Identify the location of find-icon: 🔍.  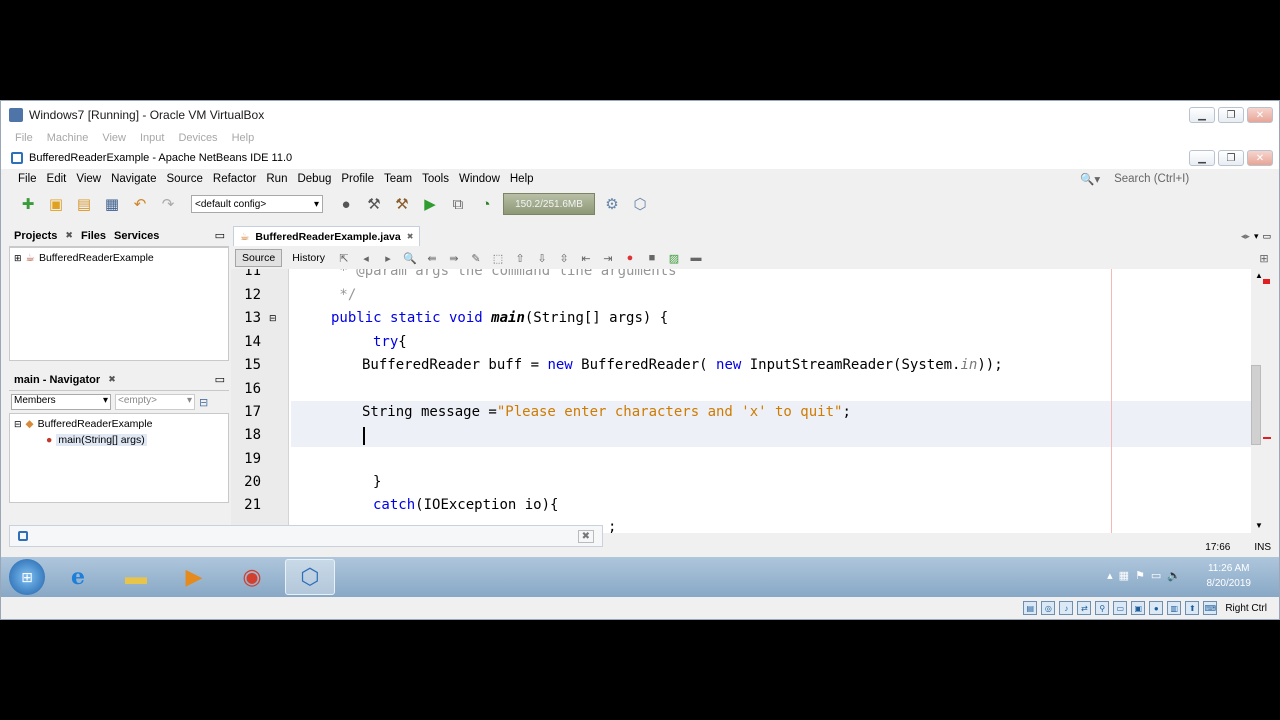
(410, 258).